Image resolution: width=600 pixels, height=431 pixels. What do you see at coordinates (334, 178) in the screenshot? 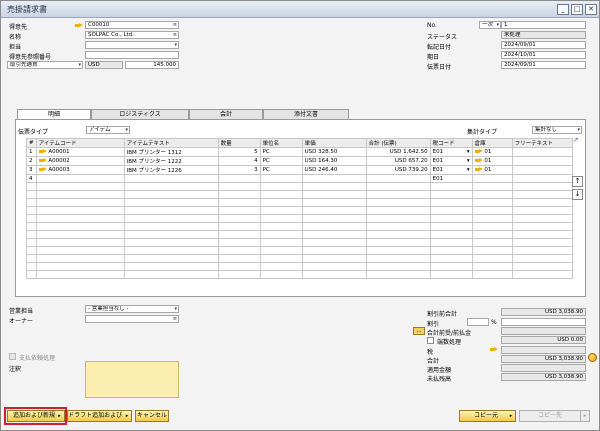
I see `price-cell` at bounding box center [334, 178].